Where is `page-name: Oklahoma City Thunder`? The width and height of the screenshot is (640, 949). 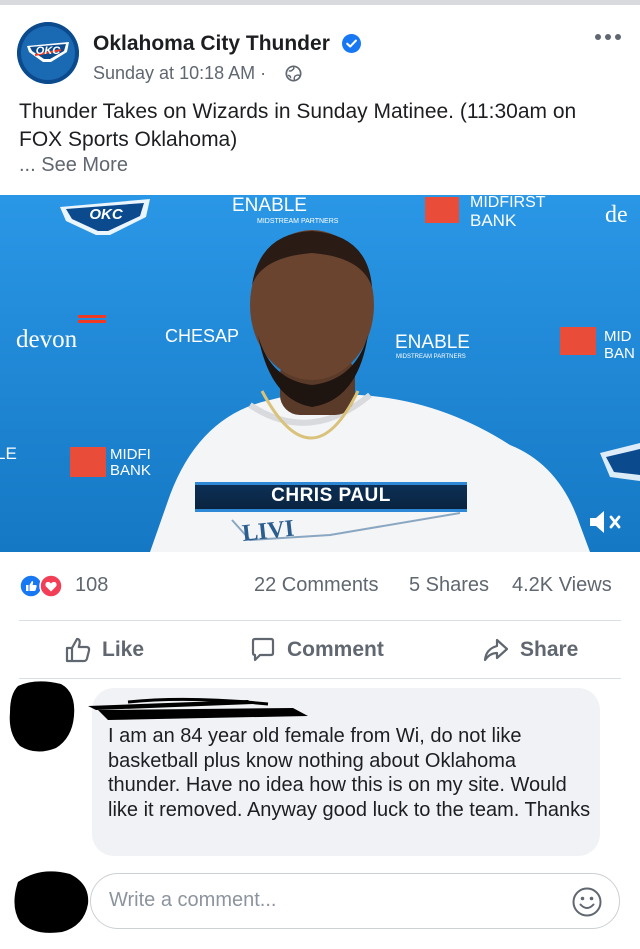
page-name: Oklahoma City Thunder is located at coordinates (211, 44).